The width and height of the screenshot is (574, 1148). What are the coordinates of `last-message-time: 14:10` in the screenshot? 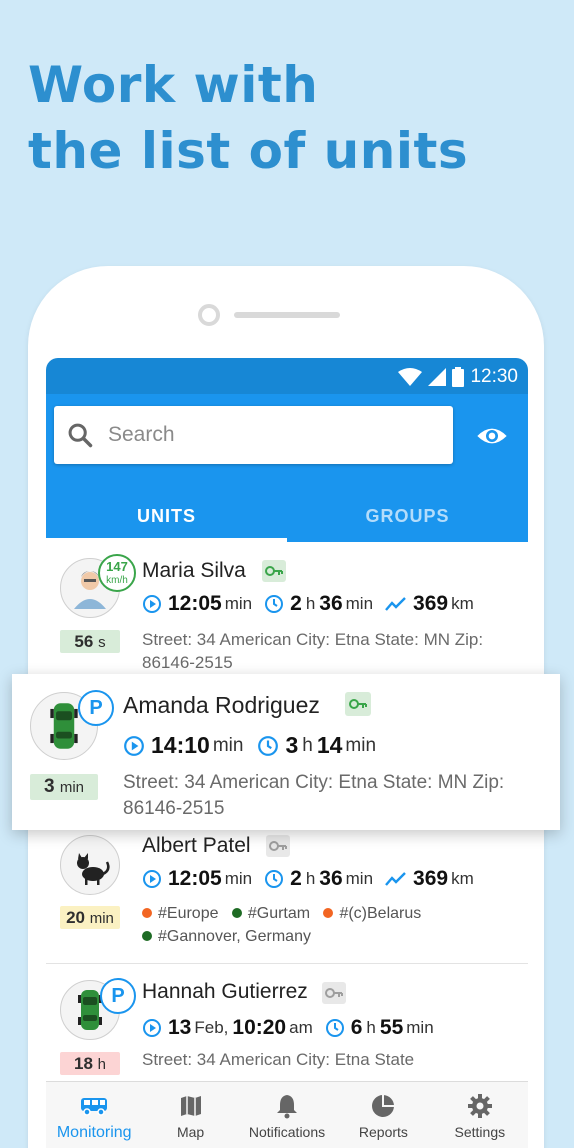 It's located at (180, 745).